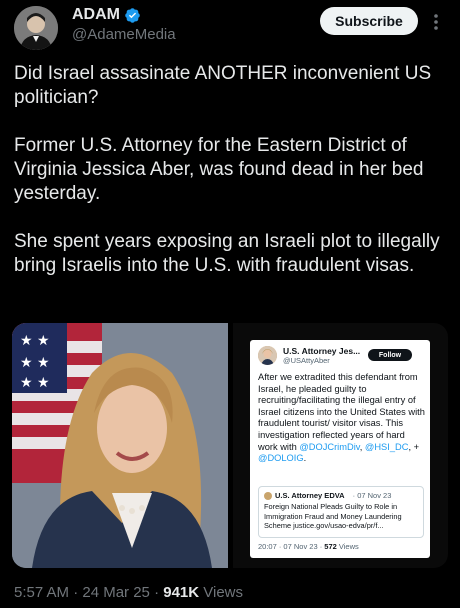  I want to click on quote-header: U.S. Attorney EDVA · 07 Nov 23, so click(327, 495).